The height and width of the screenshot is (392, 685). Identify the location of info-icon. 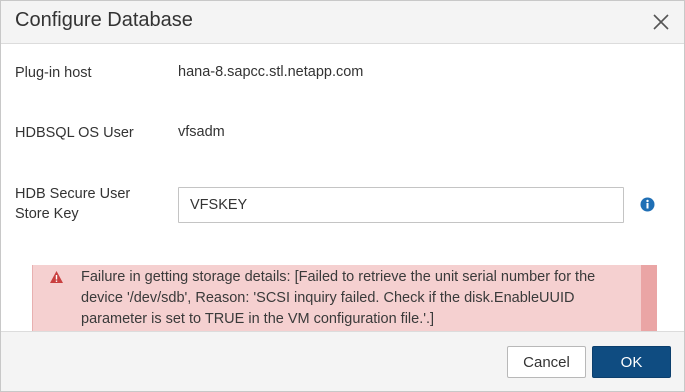
(647, 204).